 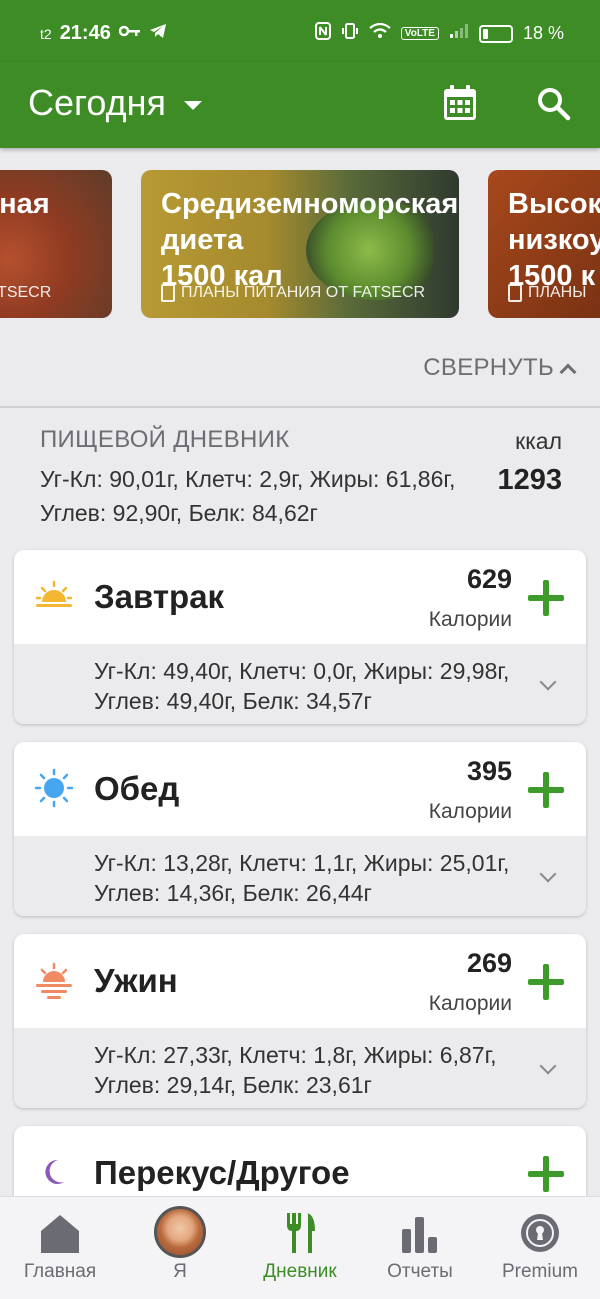 I want to click on plan-source-row: ПЛАНЫ, so click(x=547, y=293).